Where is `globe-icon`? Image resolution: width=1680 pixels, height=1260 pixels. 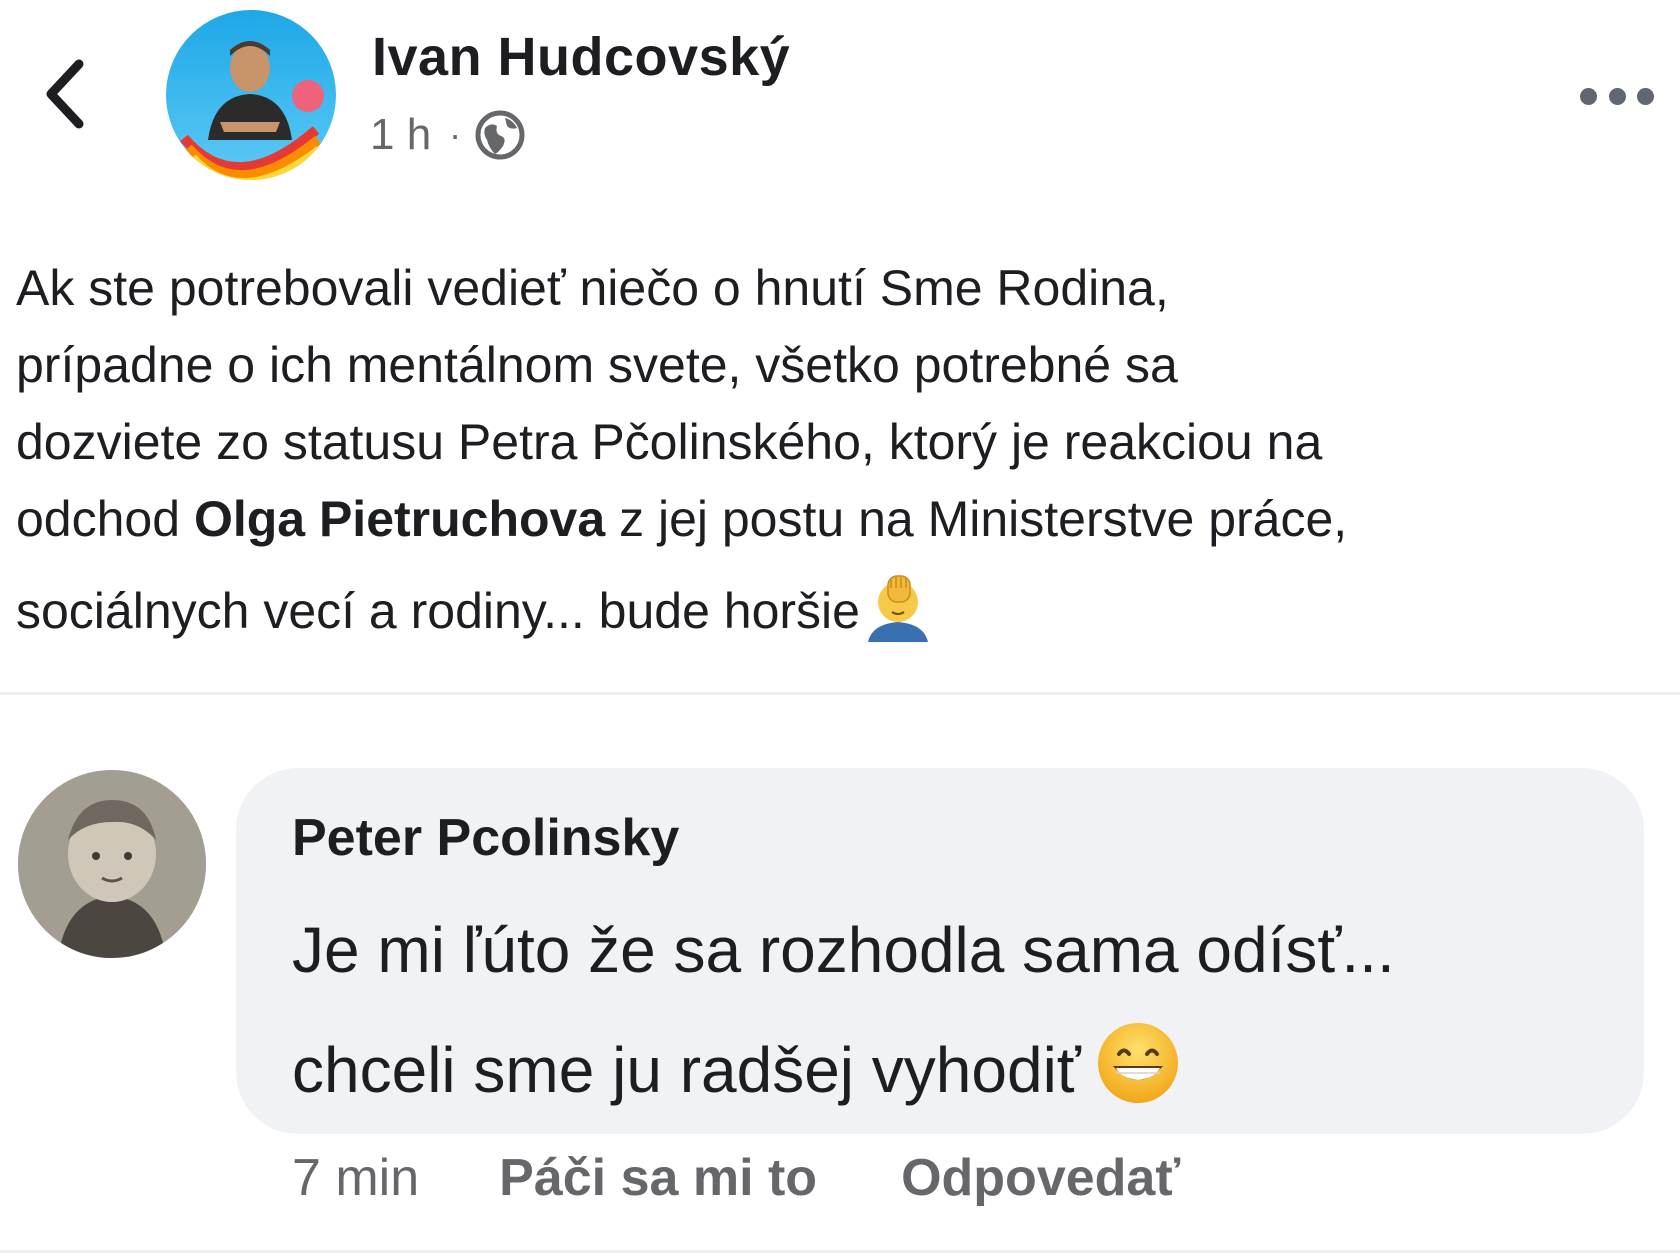 globe-icon is located at coordinates (500, 135).